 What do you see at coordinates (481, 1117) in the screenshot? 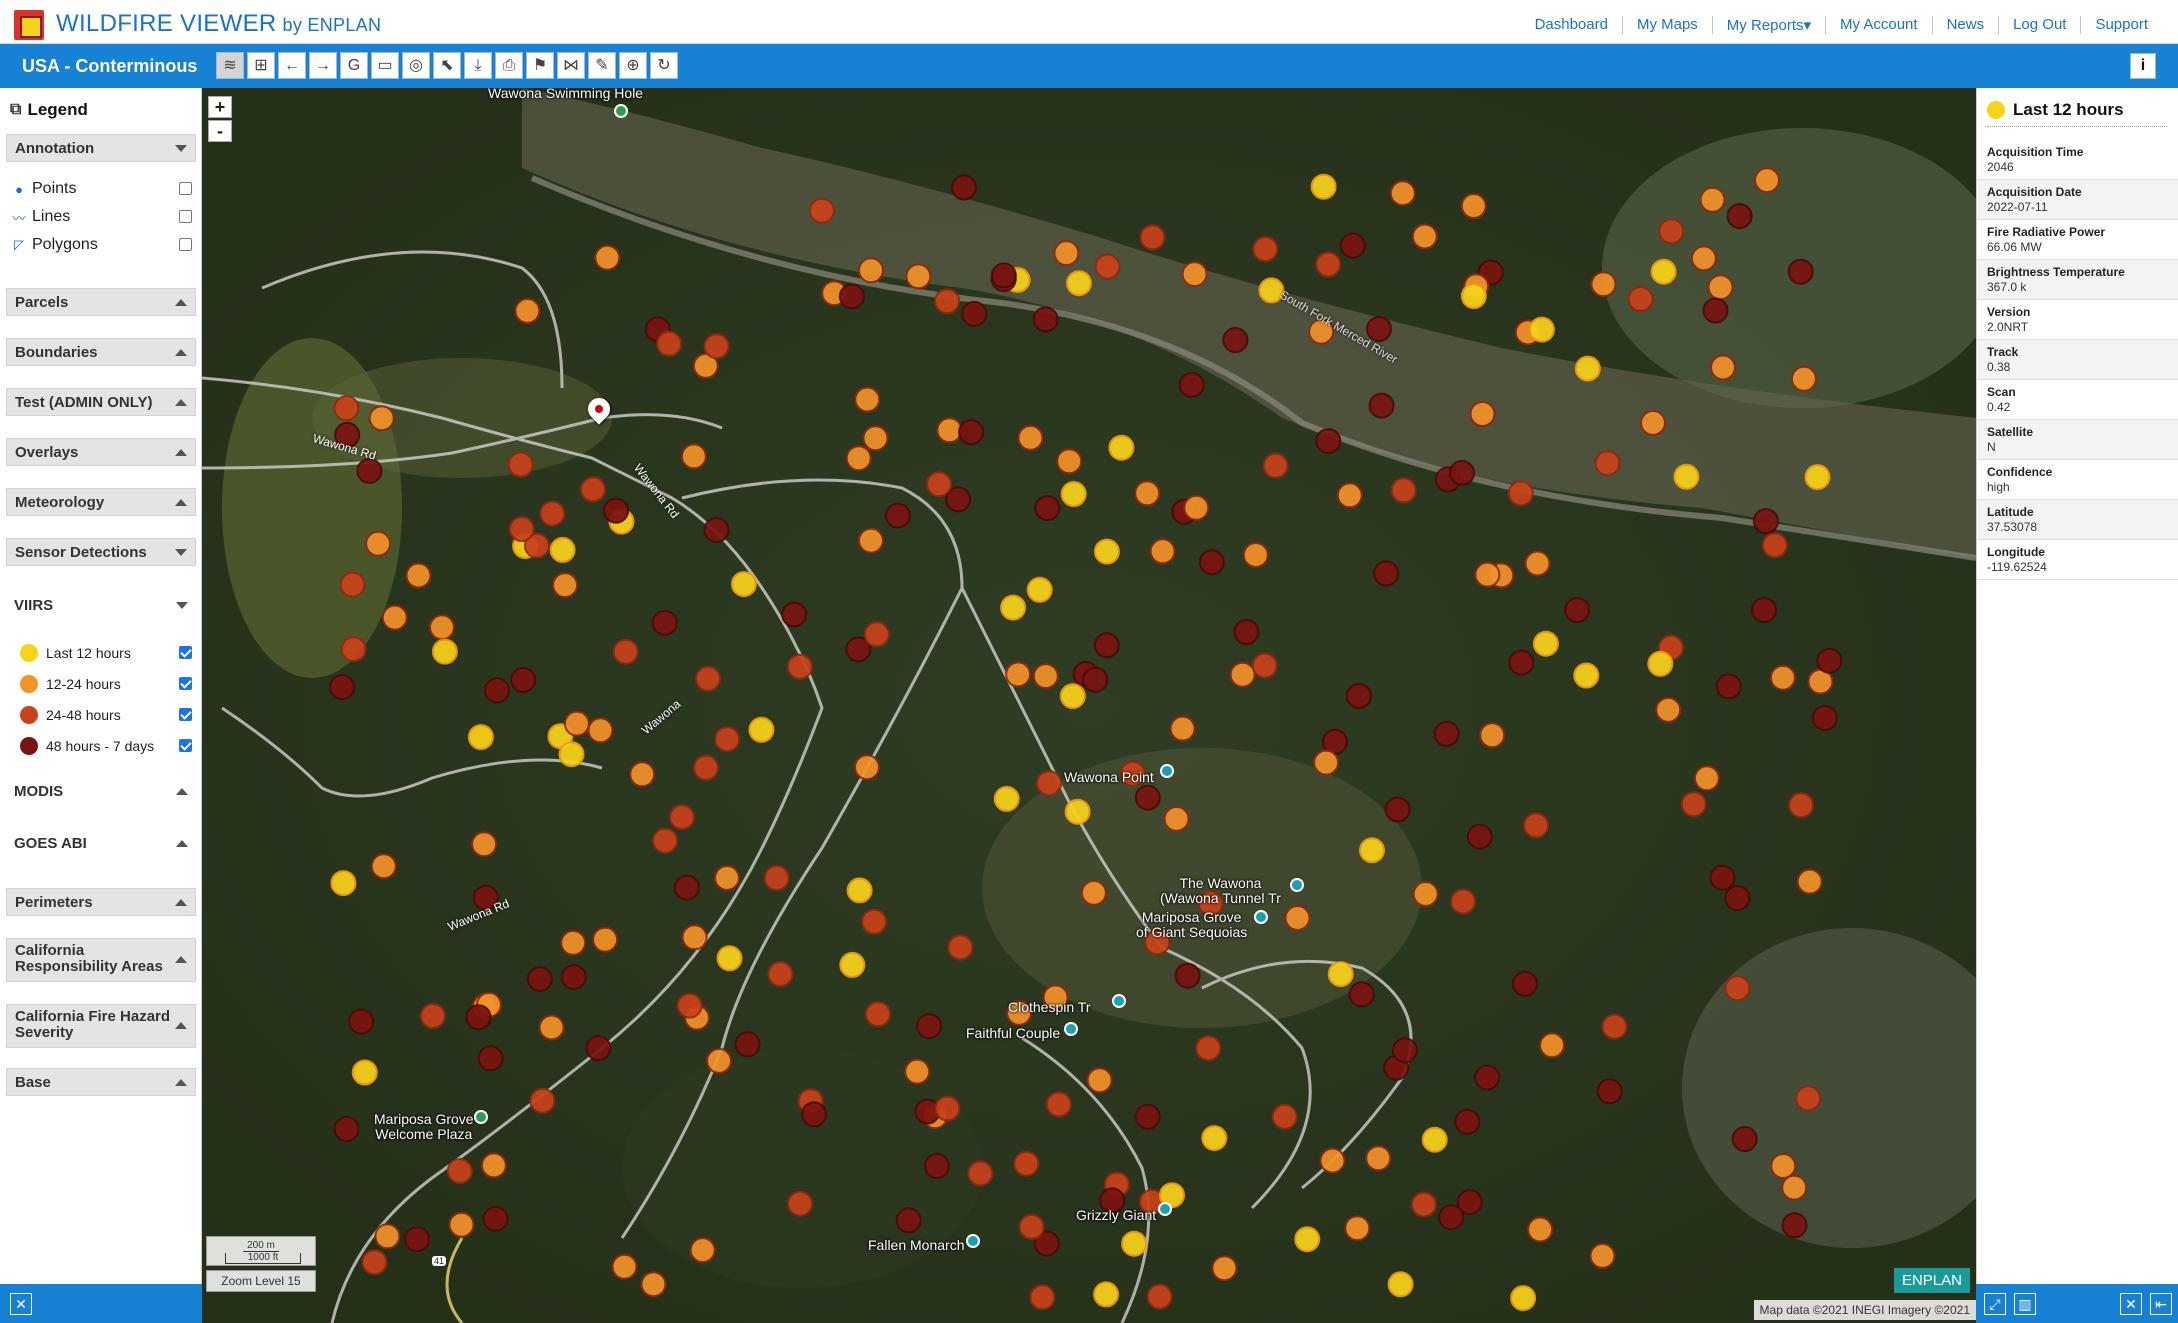
I see `hiking-poi-icon` at bounding box center [481, 1117].